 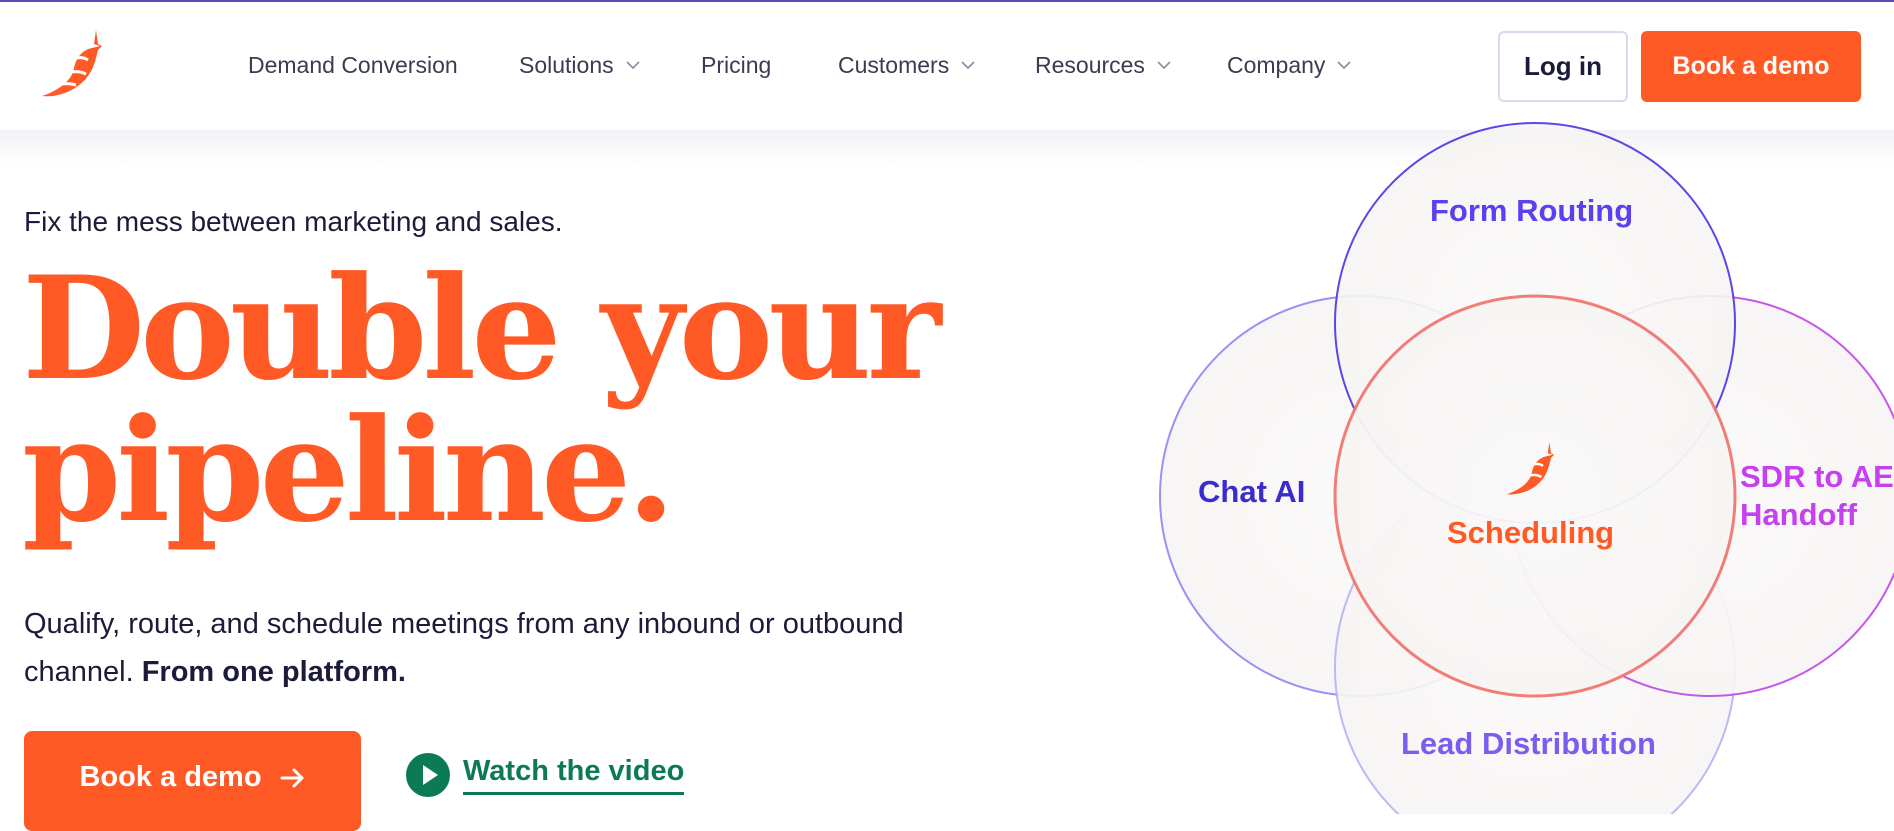 I want to click on nav-customers-label: Customers, so click(x=894, y=65).